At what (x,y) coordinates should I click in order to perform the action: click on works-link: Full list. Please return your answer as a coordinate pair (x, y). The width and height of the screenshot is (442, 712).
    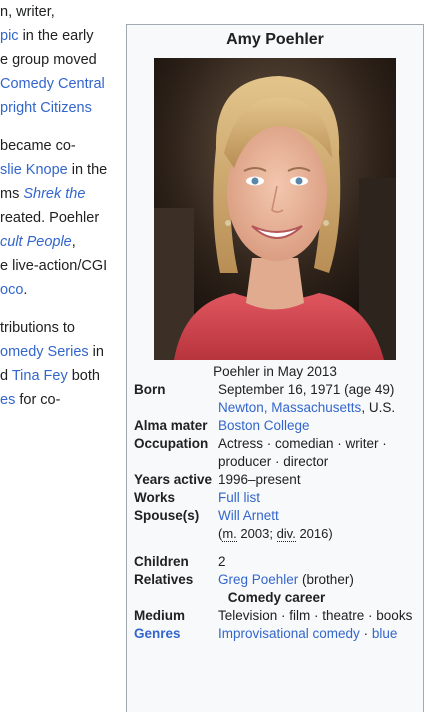
    Looking at the image, I should click on (239, 497).